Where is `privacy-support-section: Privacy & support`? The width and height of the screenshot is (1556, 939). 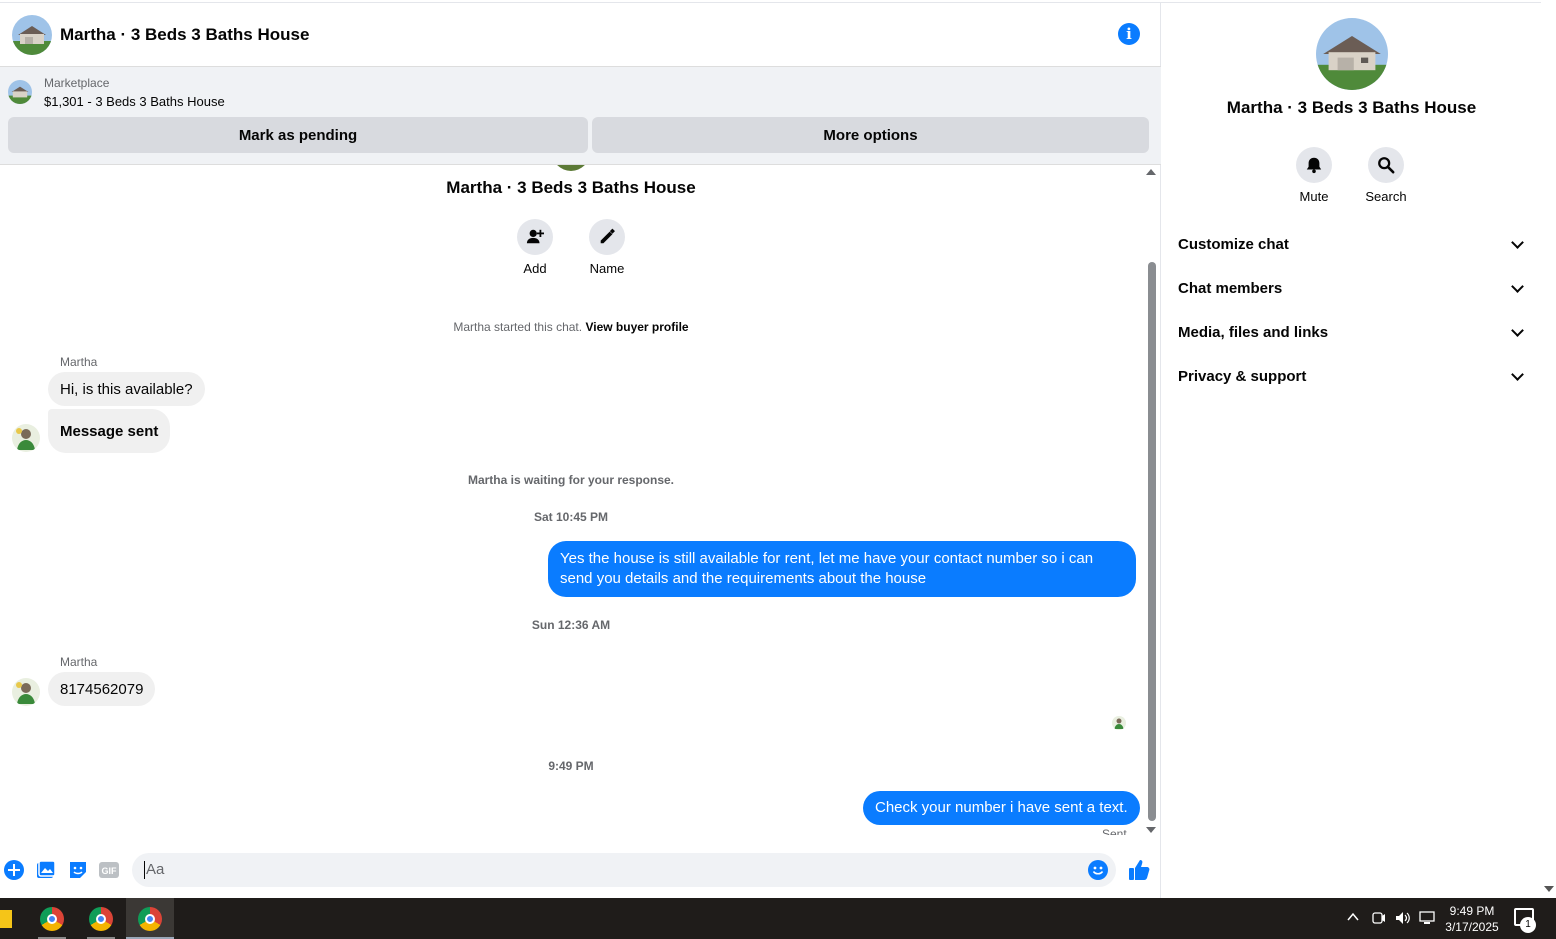
privacy-support-section: Privacy & support is located at coordinates (1353, 376).